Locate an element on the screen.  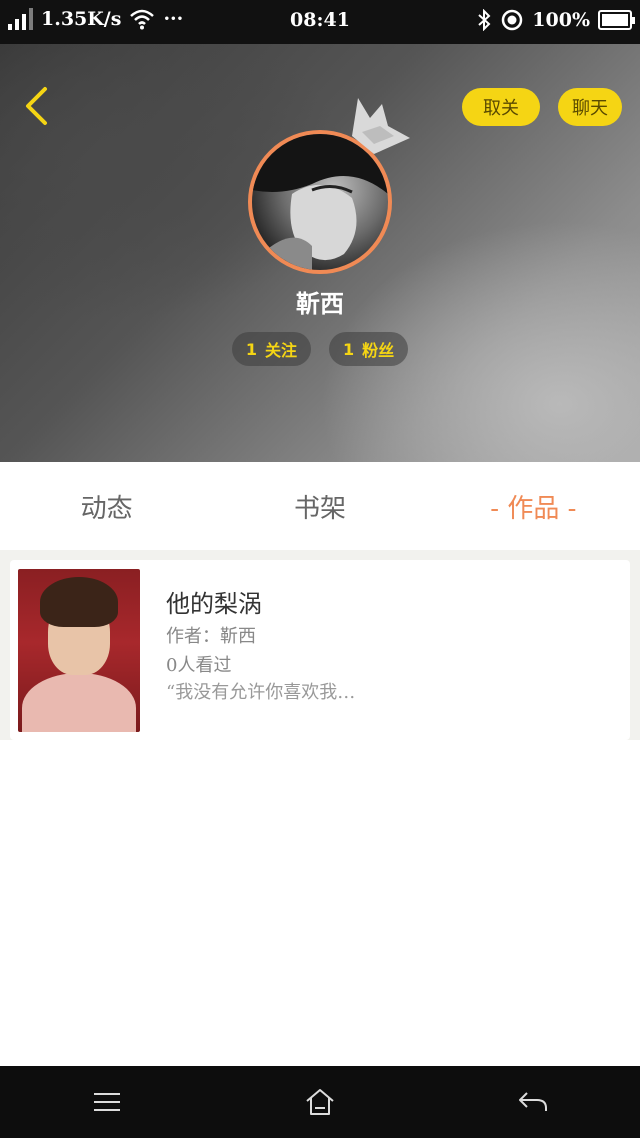
home-button is located at coordinates (320, 1102).